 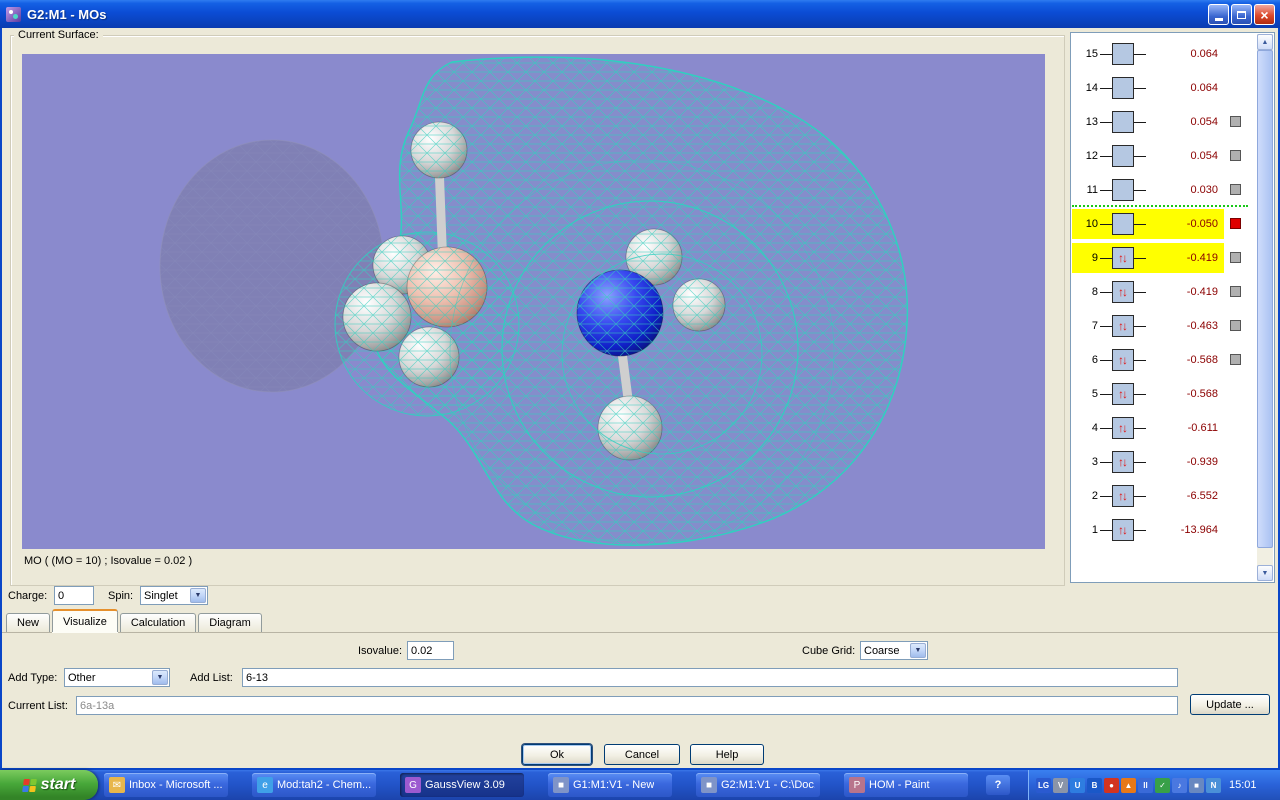 What do you see at coordinates (557, 754) in the screenshot?
I see `ok-button: Ok` at bounding box center [557, 754].